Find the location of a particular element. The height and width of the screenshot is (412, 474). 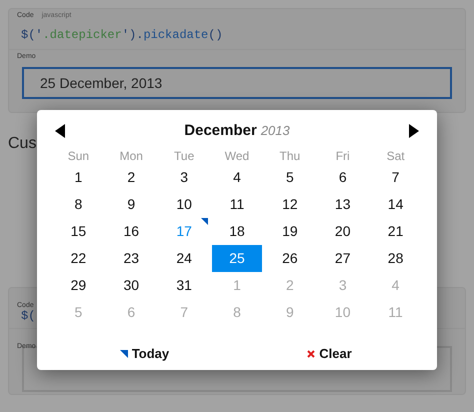

code-line: $('.datepicker').pickadate() is located at coordinates (122, 35).